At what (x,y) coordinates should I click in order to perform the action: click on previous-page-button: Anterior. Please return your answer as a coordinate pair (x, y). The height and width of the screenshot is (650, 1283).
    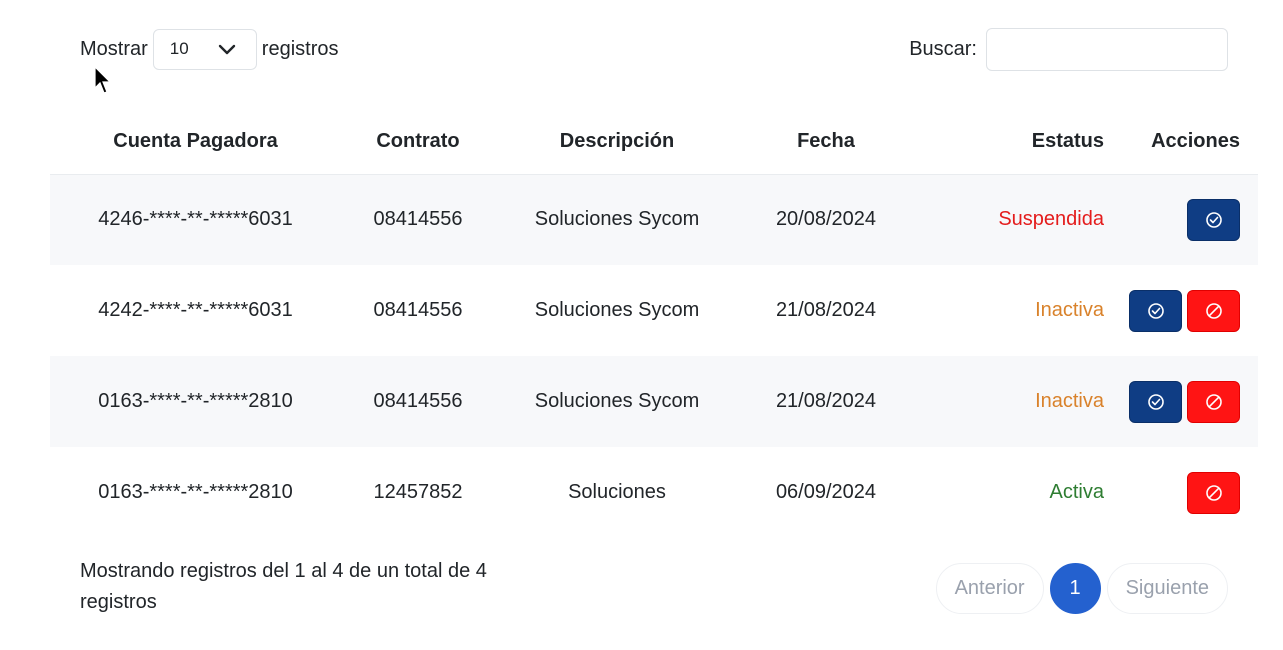
    Looking at the image, I should click on (989, 588).